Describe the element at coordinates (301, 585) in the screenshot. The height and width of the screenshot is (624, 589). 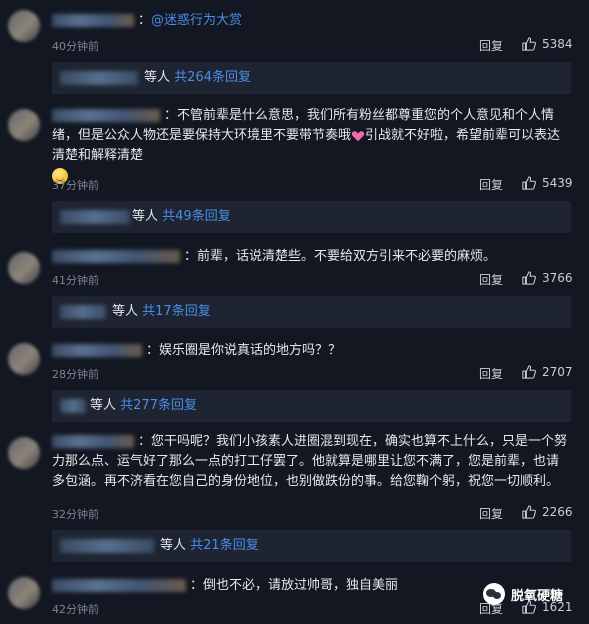
I see `comment-text: 倒也不必，请放过帅哥，独自美丽` at that location.